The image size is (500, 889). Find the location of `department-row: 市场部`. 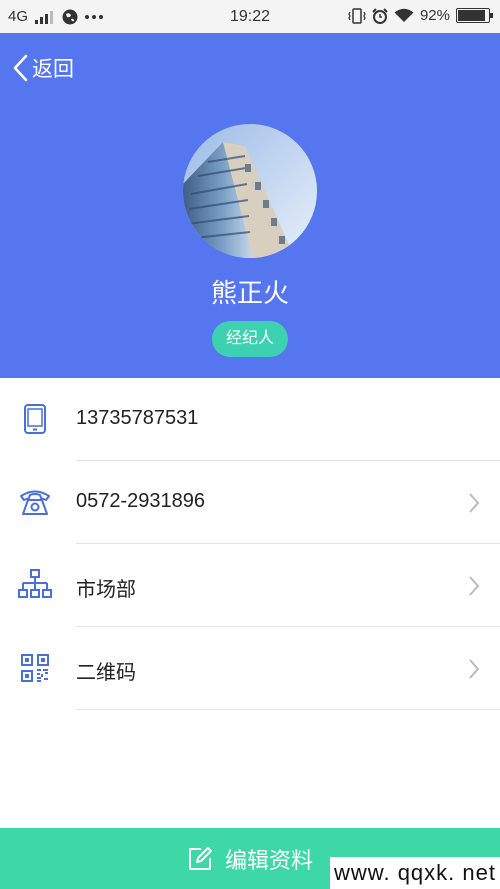

department-row: 市场部 is located at coordinates (250, 585).